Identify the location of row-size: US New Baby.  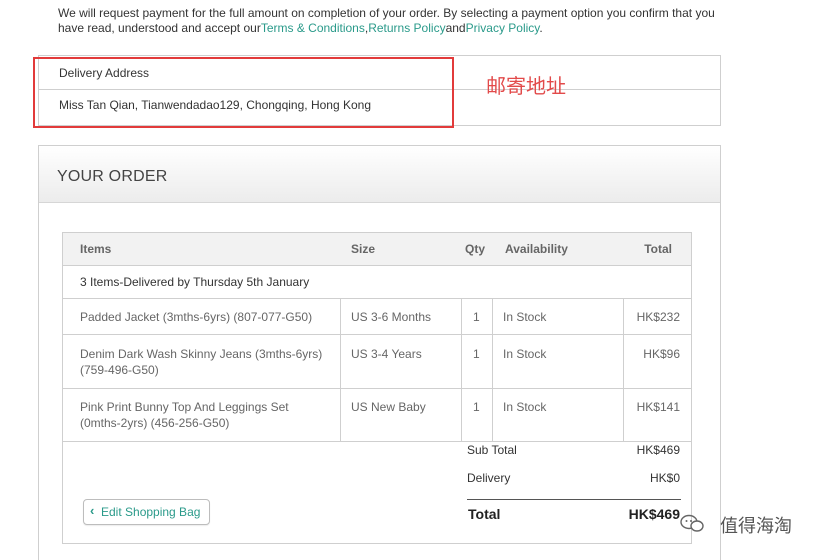
(388, 407).